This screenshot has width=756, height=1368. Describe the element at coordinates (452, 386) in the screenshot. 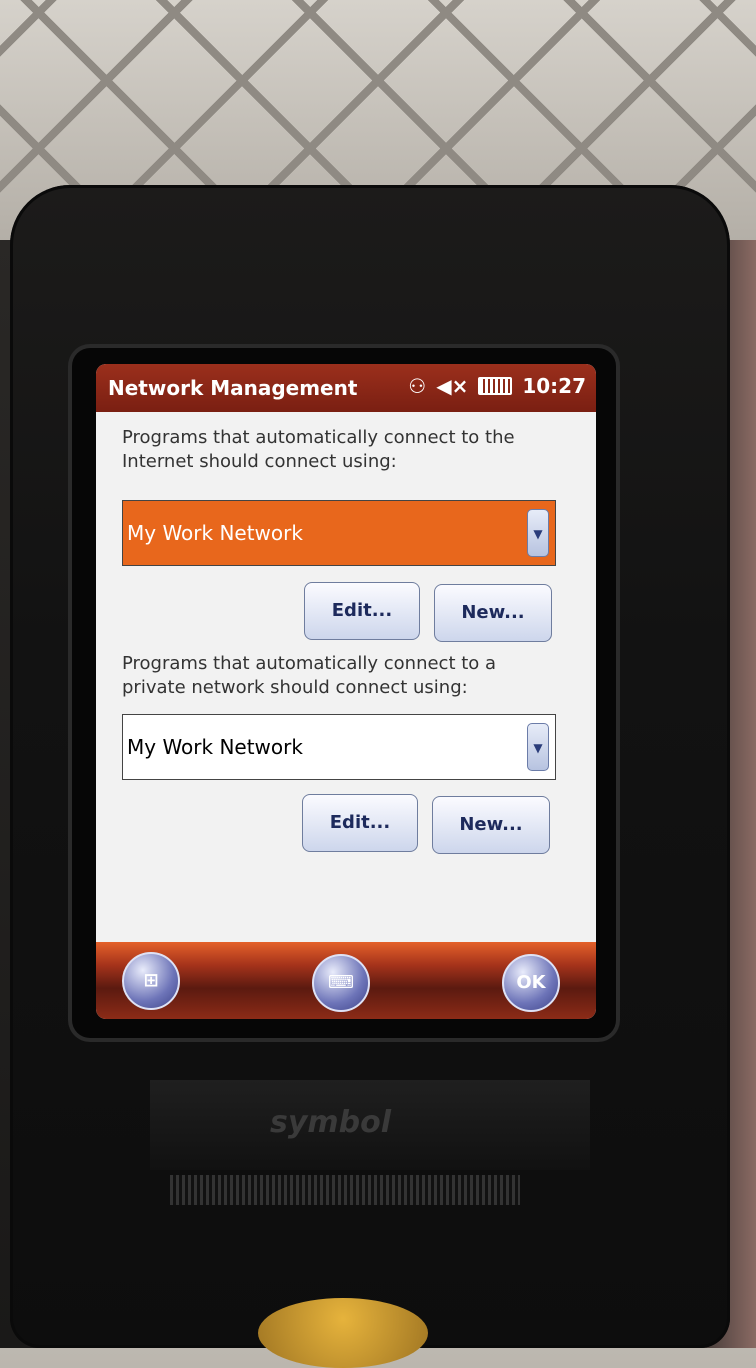

I see `volume-muted-icon: ◀×` at that location.